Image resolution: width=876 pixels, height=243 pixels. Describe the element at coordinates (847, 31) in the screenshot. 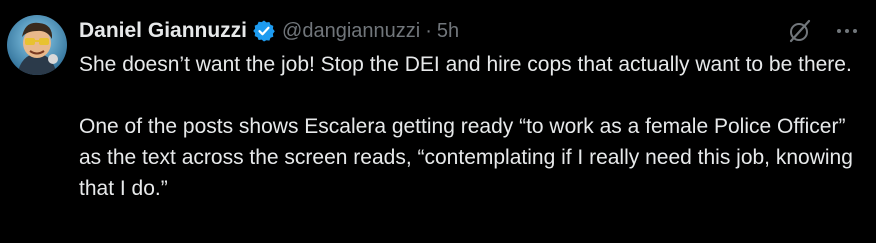

I see `more-options-icon` at that location.